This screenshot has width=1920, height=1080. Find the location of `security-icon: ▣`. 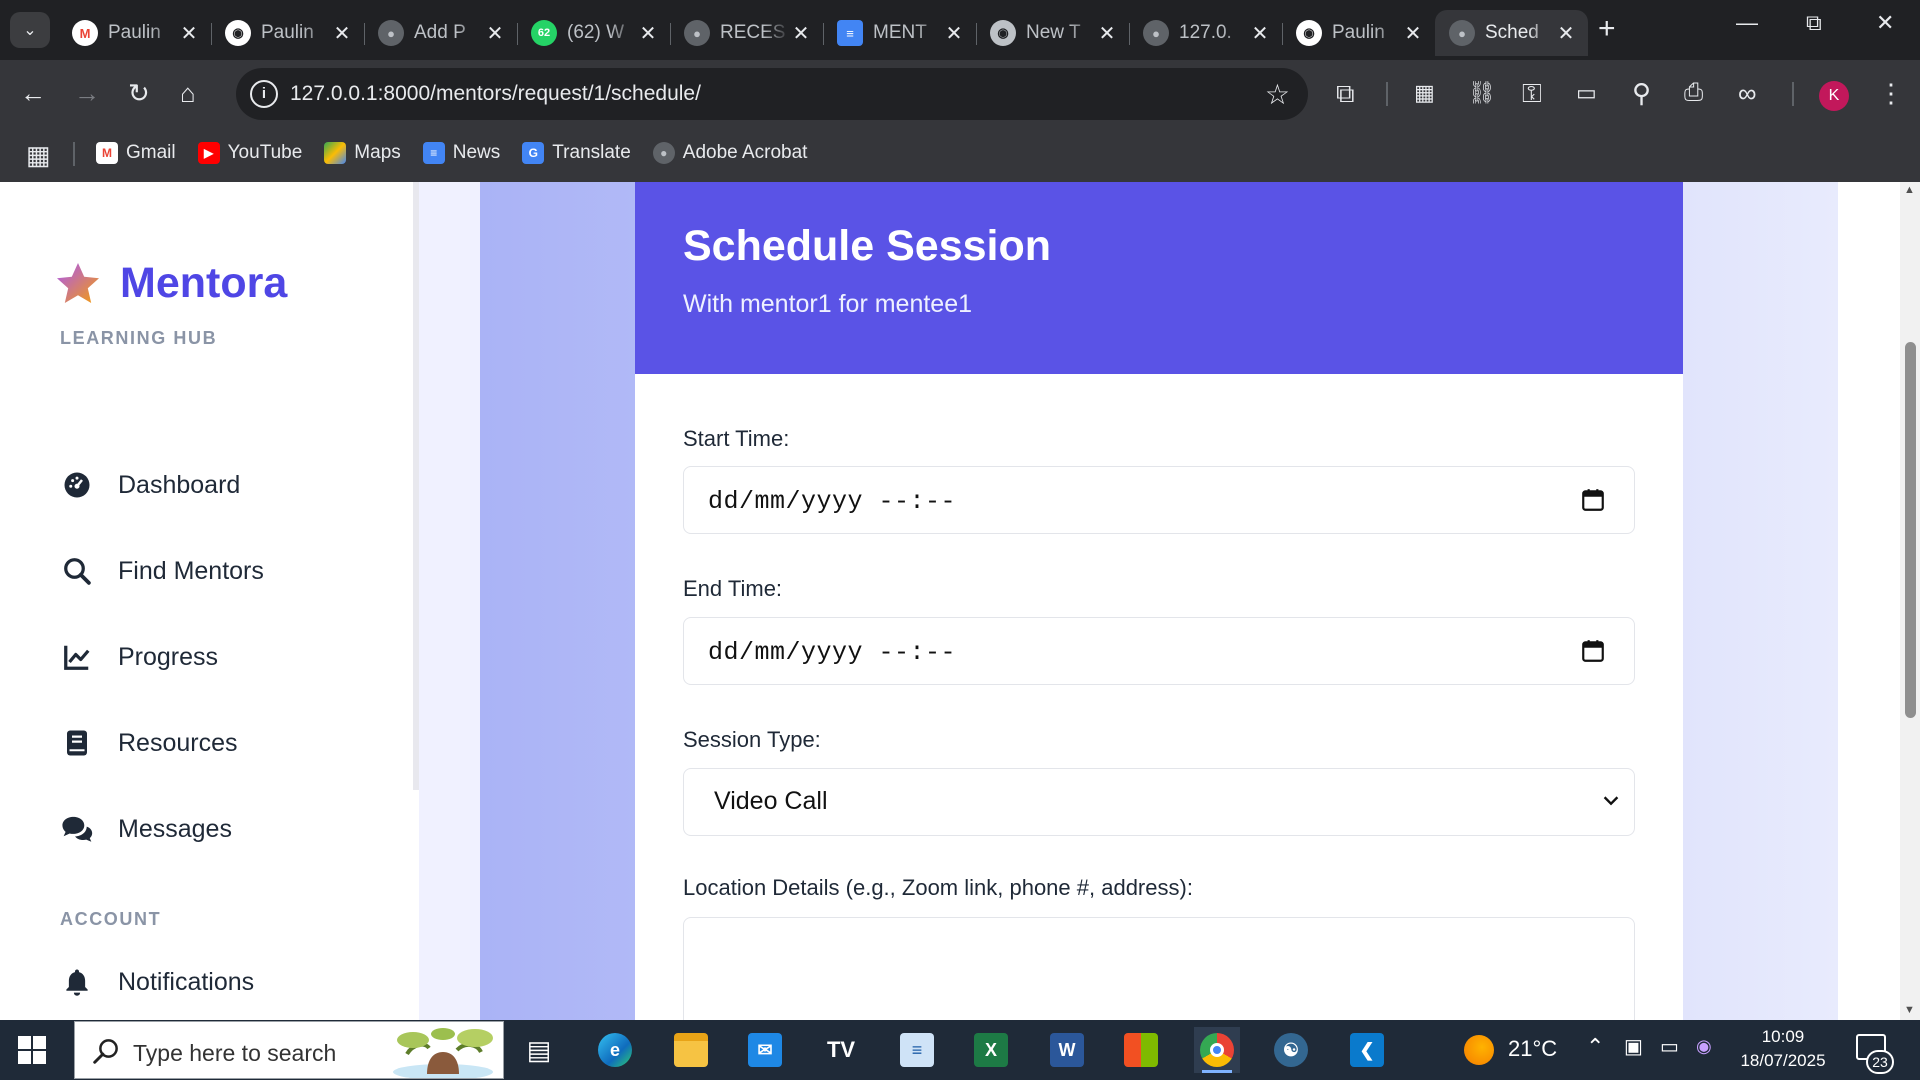

security-icon: ▣ is located at coordinates (1633, 1046).